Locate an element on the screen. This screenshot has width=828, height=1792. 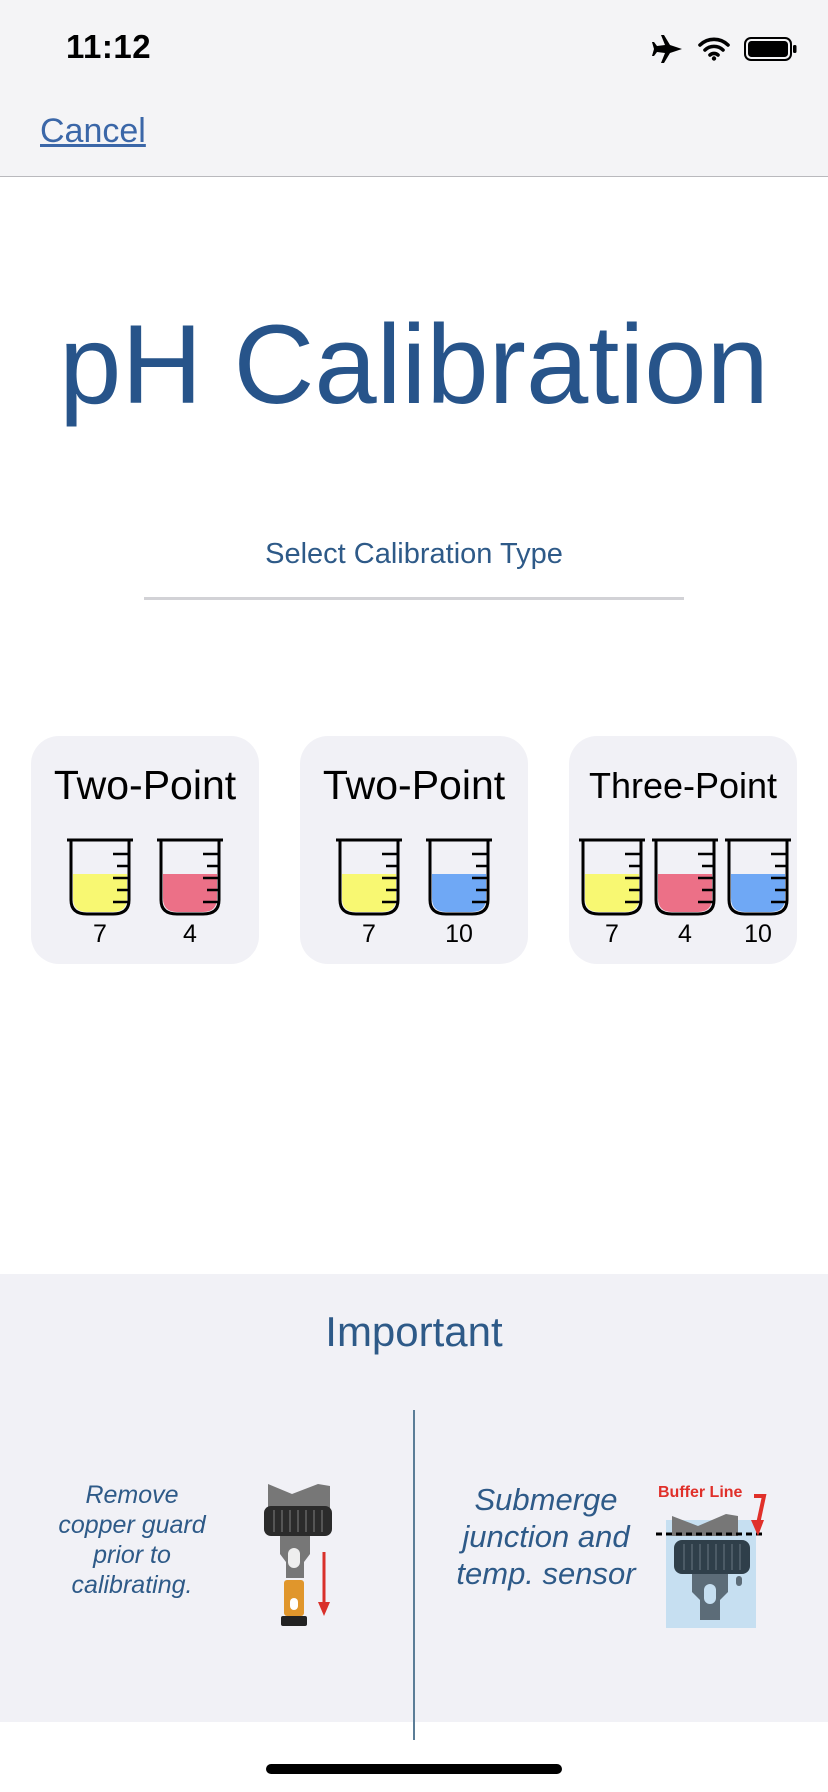
probe-buffer-line-icon: Buffer Line is located at coordinates (711, 1556).